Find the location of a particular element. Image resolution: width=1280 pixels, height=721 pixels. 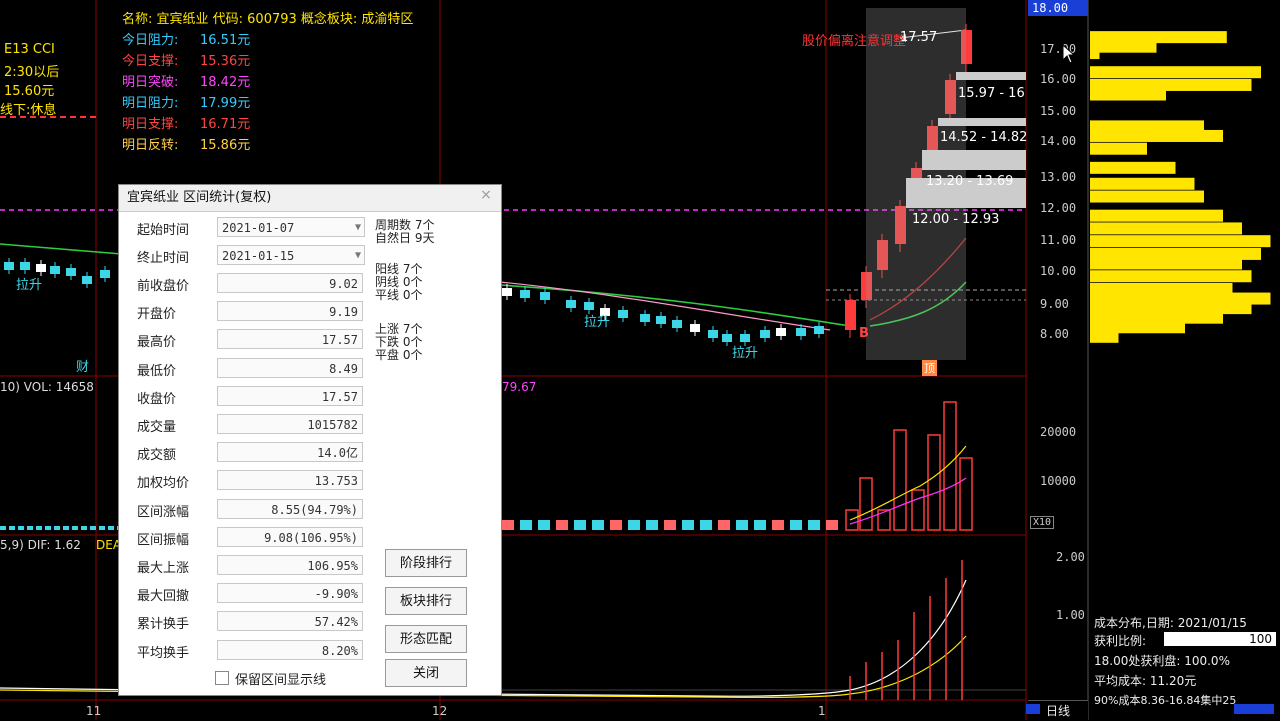

macd-tick: 1.00 is located at coordinates (1070, 615).